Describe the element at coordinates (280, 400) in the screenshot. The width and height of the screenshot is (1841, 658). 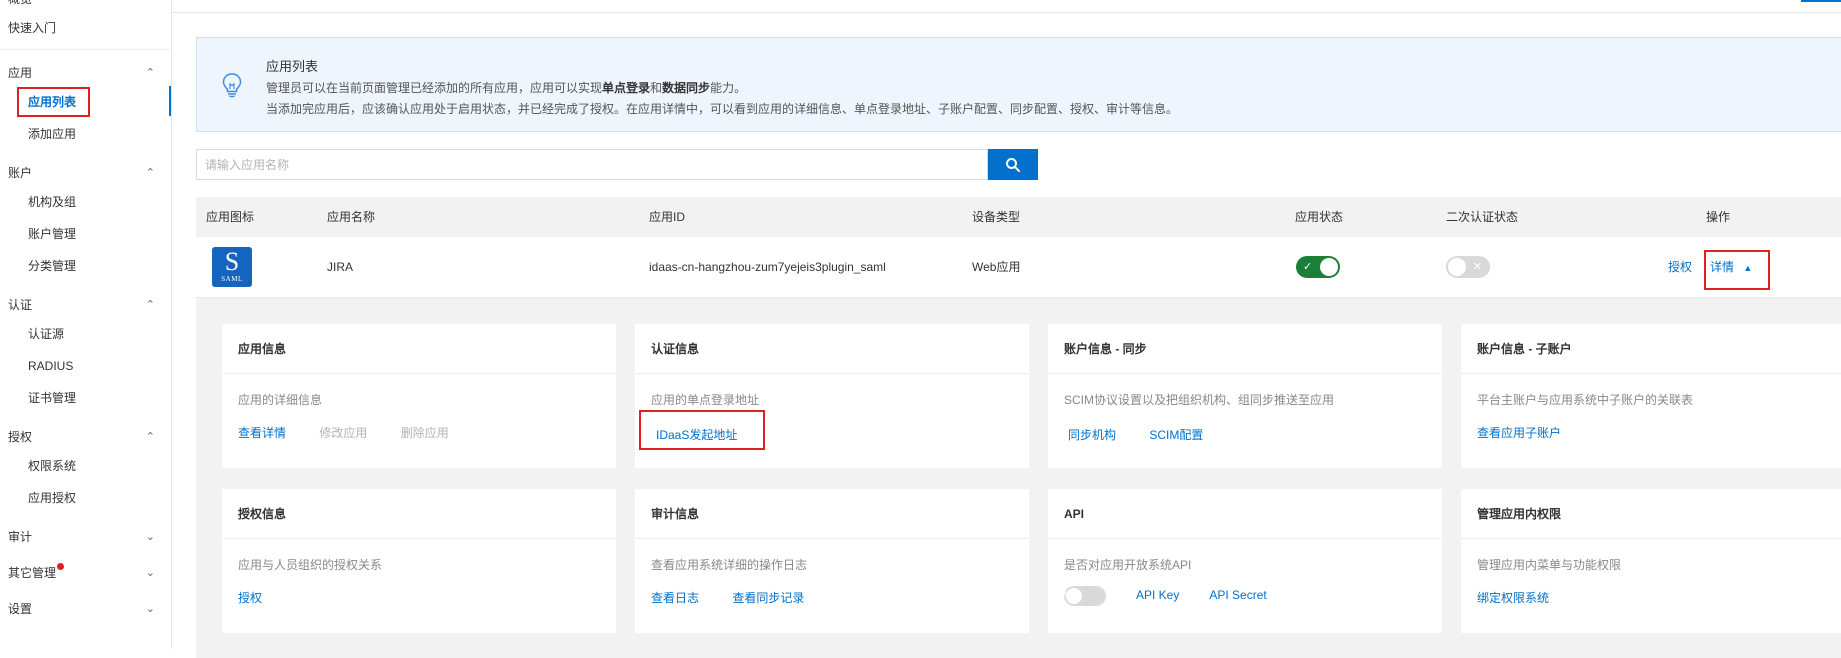
I see `card-desc: 应用的详细信息` at that location.